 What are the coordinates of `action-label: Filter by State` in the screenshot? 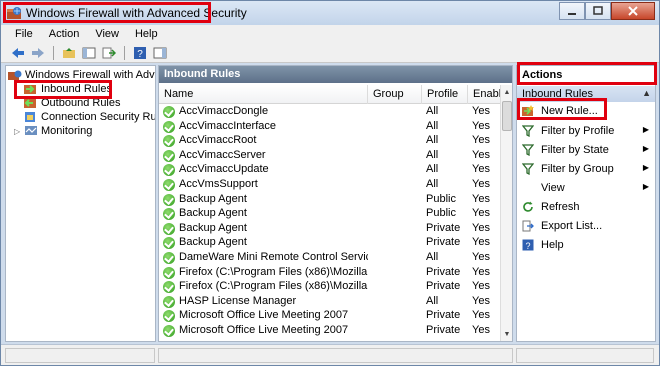 It's located at (575, 150).